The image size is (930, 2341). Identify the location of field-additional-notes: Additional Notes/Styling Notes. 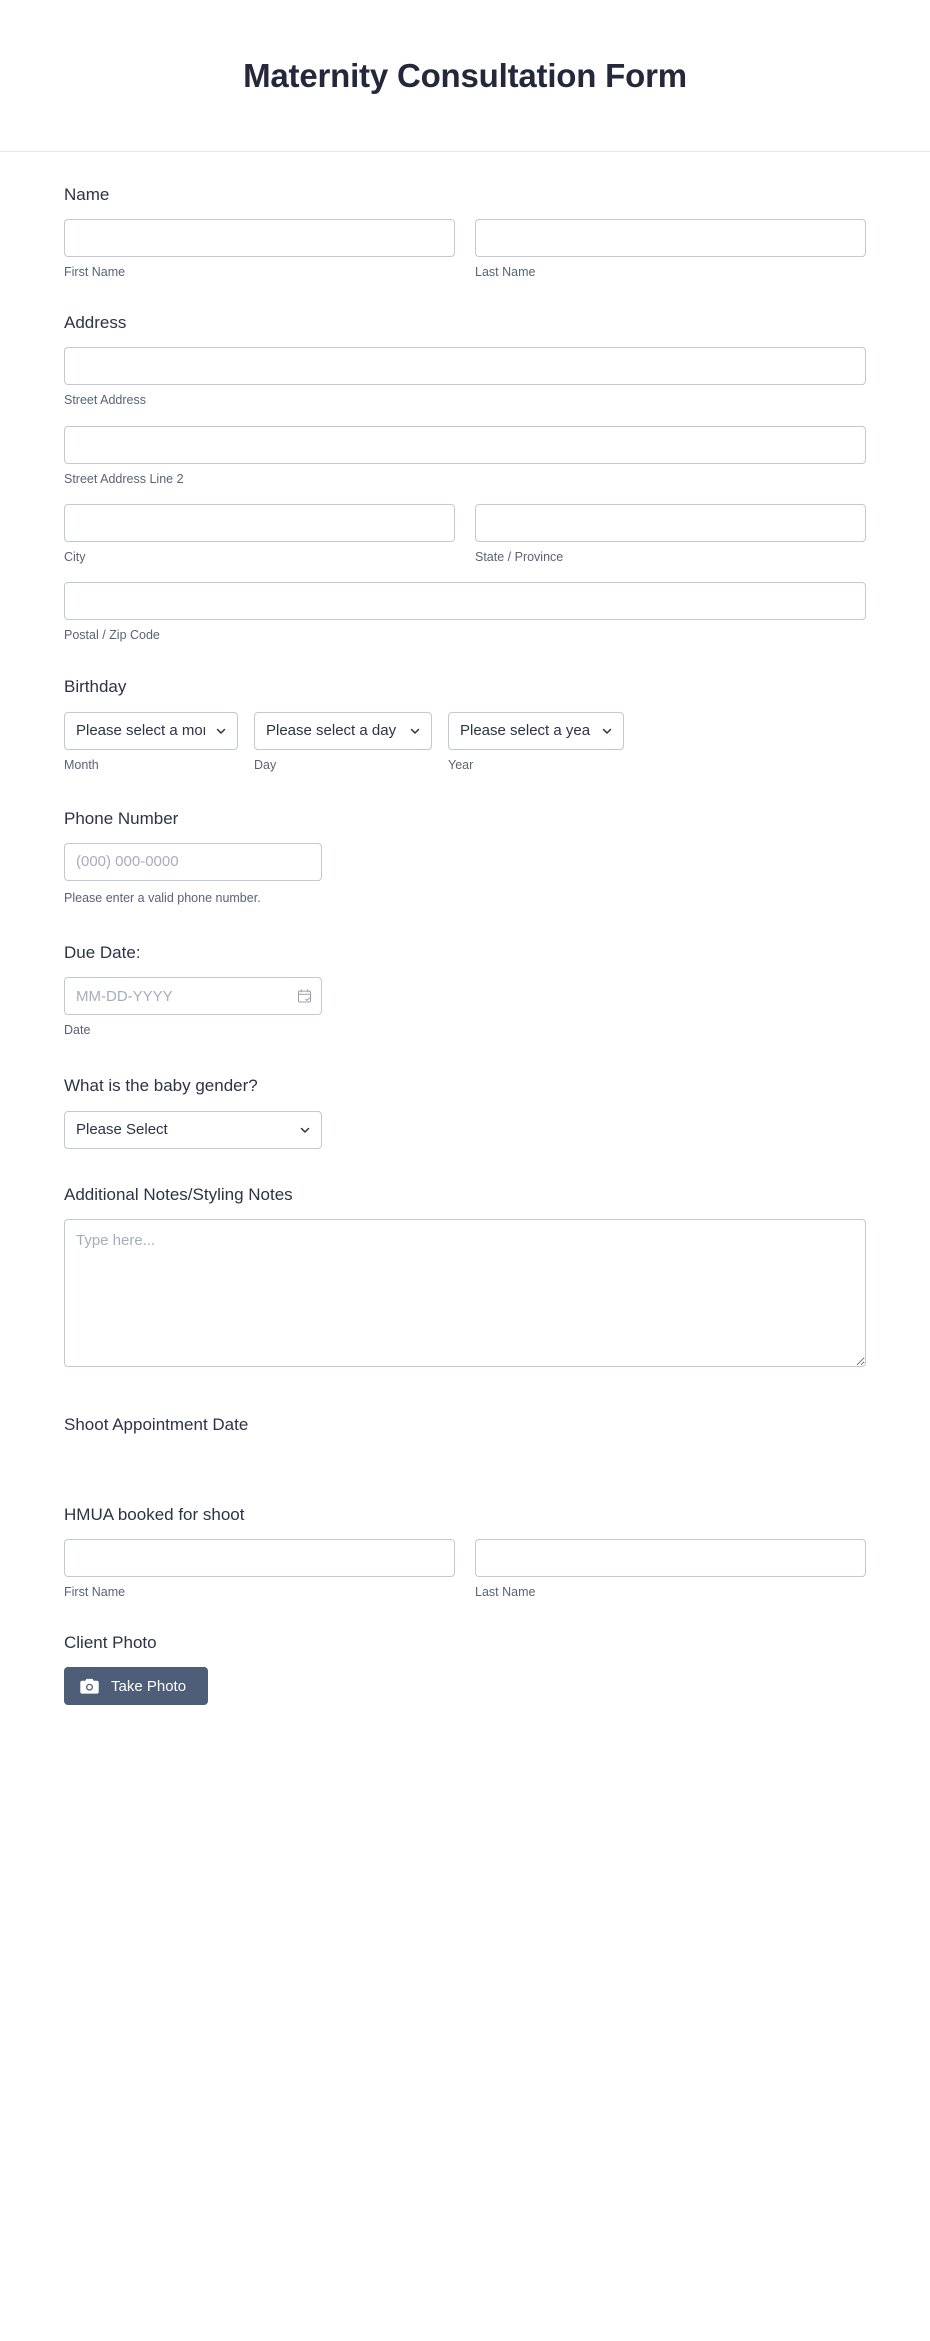
(465, 1258).